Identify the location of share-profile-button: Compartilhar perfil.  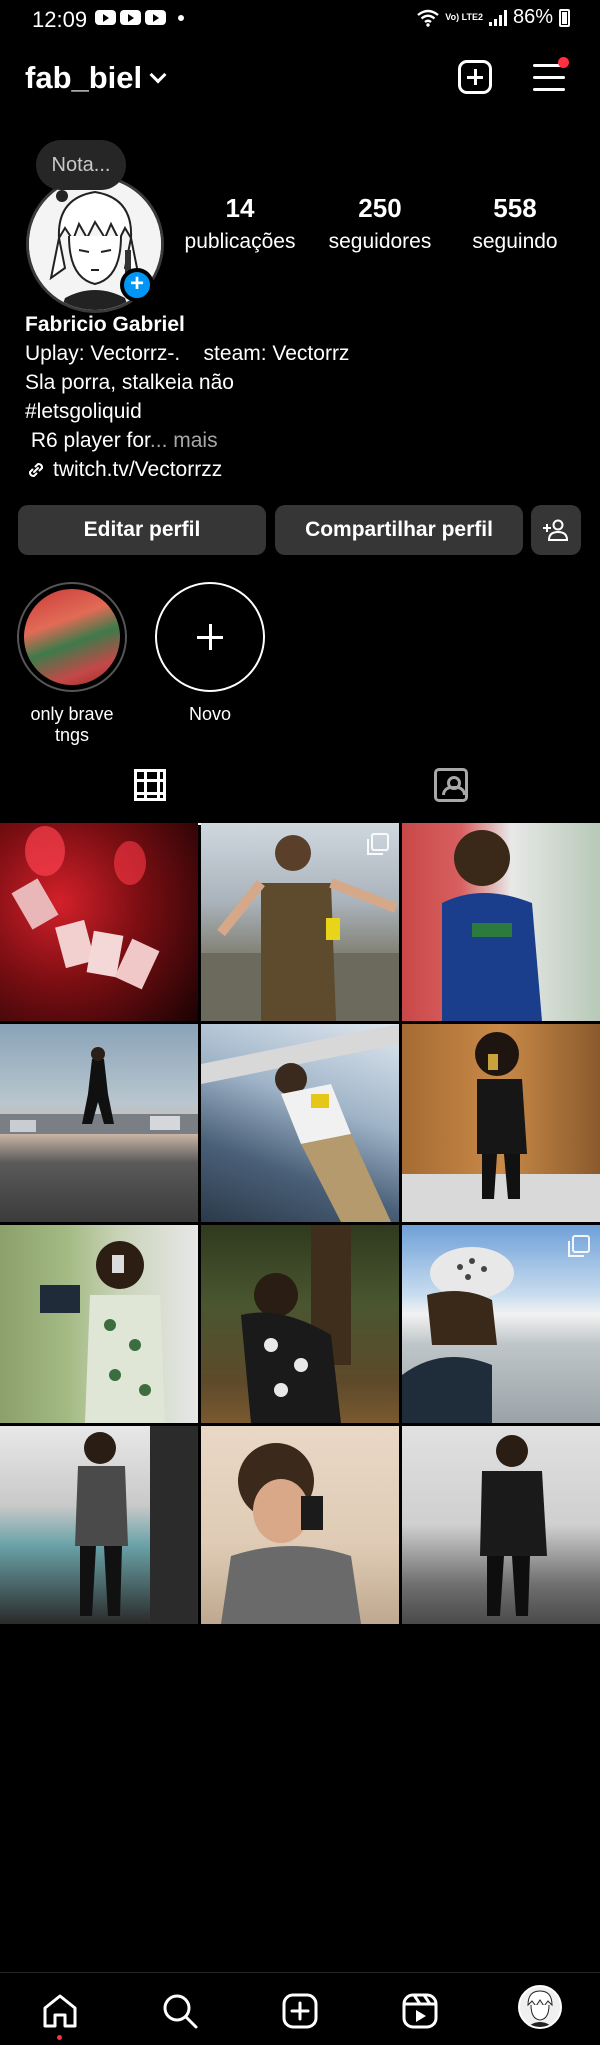
(399, 530).